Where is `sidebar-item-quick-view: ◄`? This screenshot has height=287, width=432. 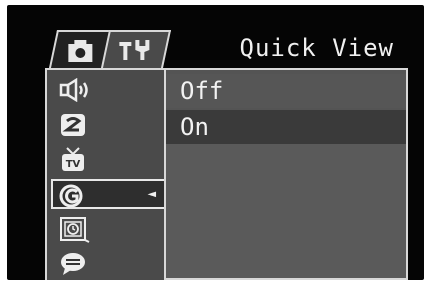 sidebar-item-quick-view: ◄ is located at coordinates (108, 194).